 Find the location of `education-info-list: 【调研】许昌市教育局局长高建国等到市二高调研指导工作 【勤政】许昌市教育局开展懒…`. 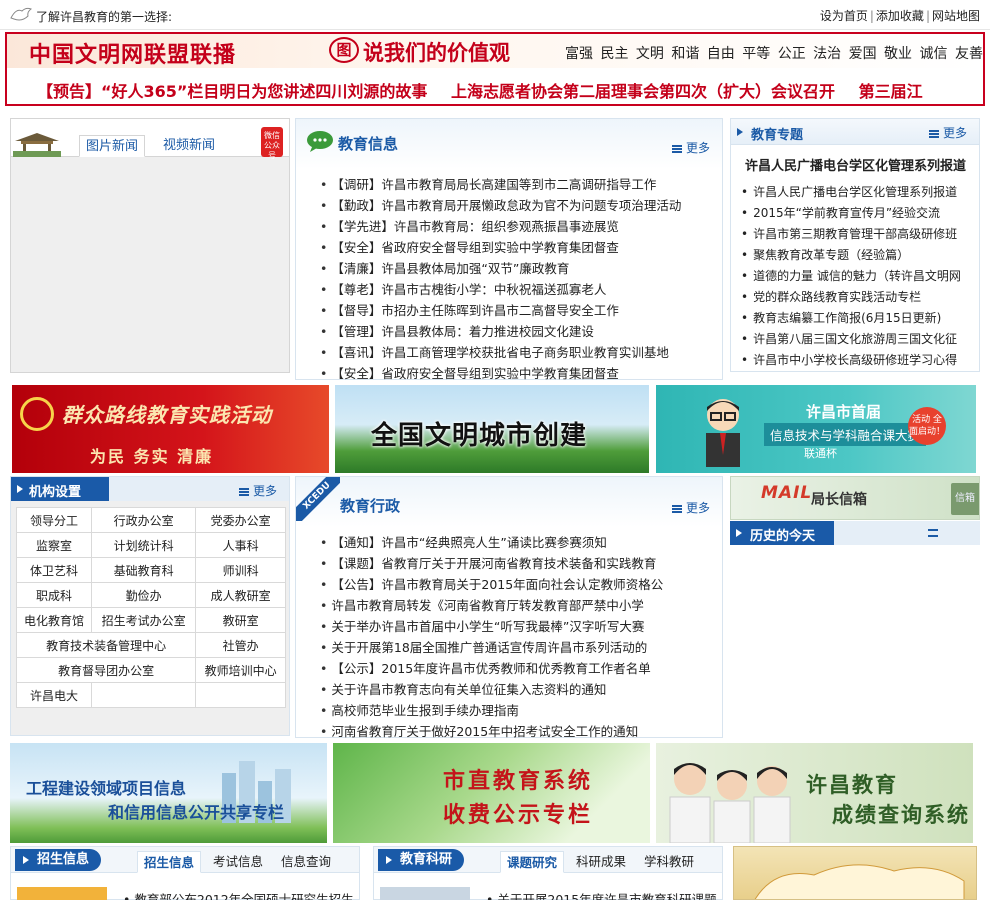

education-info-list: 【调研】许昌市教育局局长高建国等到市二高调研指导工作 【勤政】许昌市教育局开展懒… is located at coordinates (500, 279).